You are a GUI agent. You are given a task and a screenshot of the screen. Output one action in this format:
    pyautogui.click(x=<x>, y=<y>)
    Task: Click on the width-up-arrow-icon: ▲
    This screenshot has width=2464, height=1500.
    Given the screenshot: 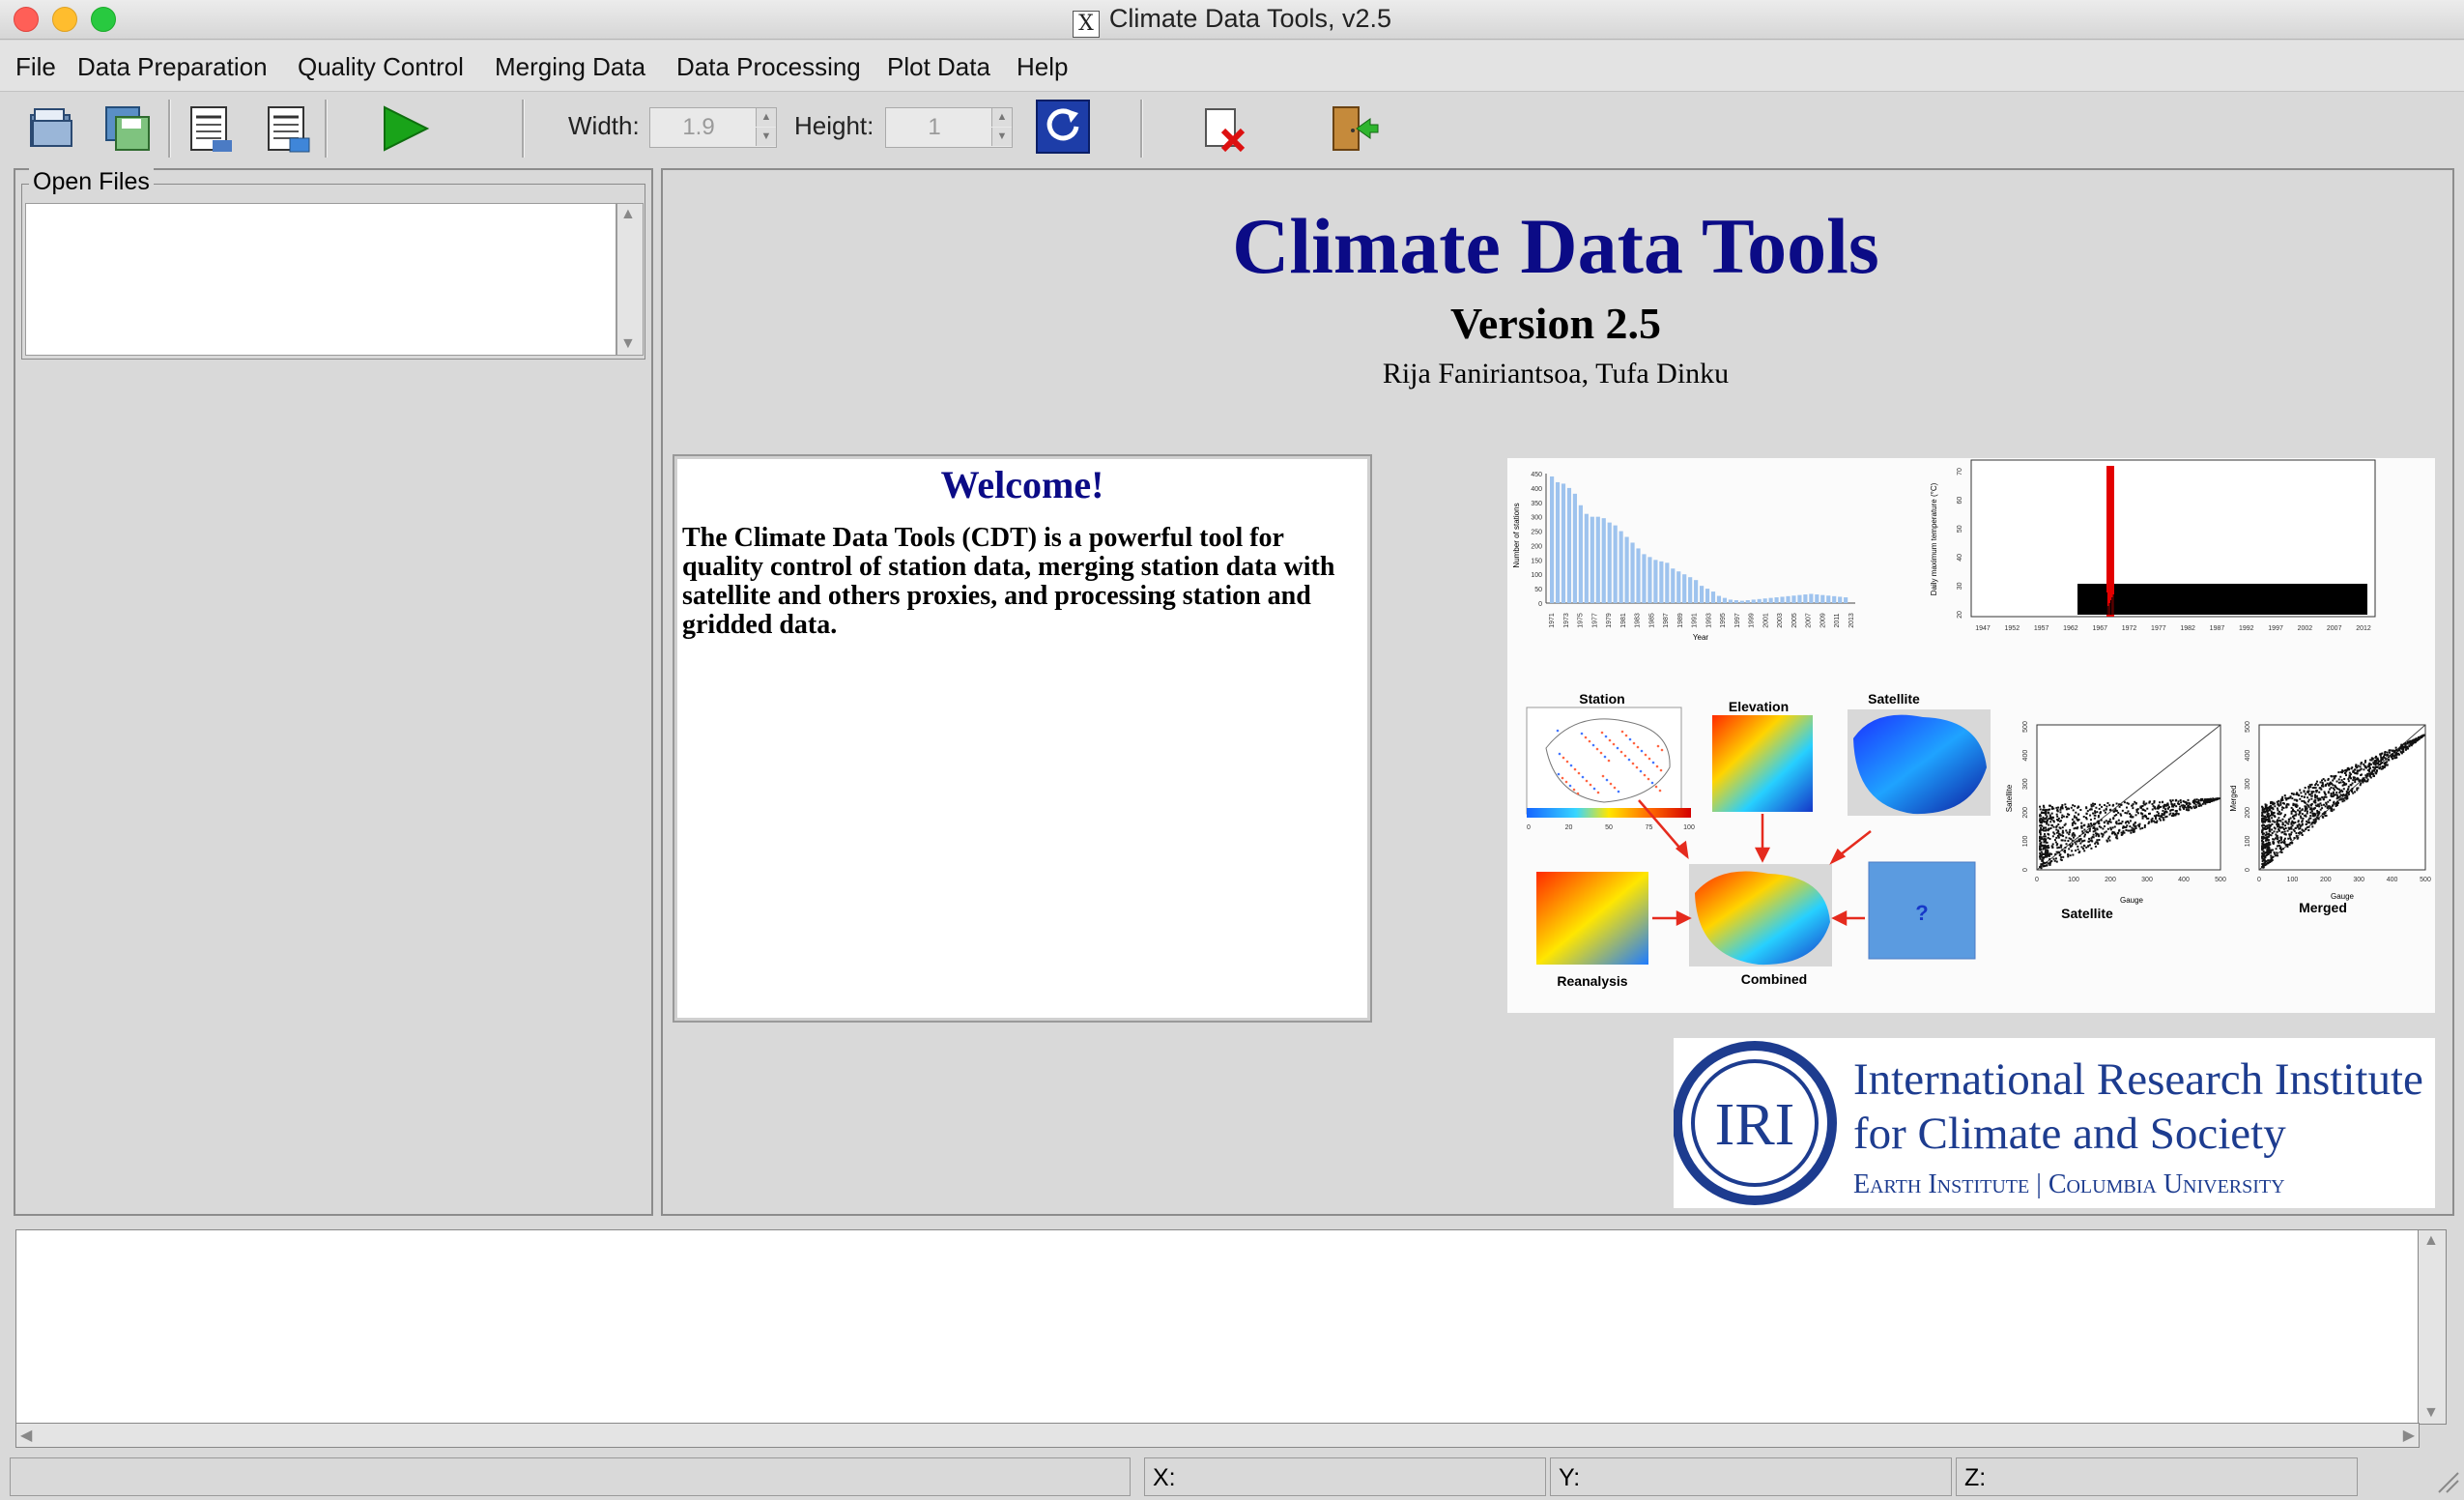 What is the action you would take?
    pyautogui.click(x=766, y=117)
    